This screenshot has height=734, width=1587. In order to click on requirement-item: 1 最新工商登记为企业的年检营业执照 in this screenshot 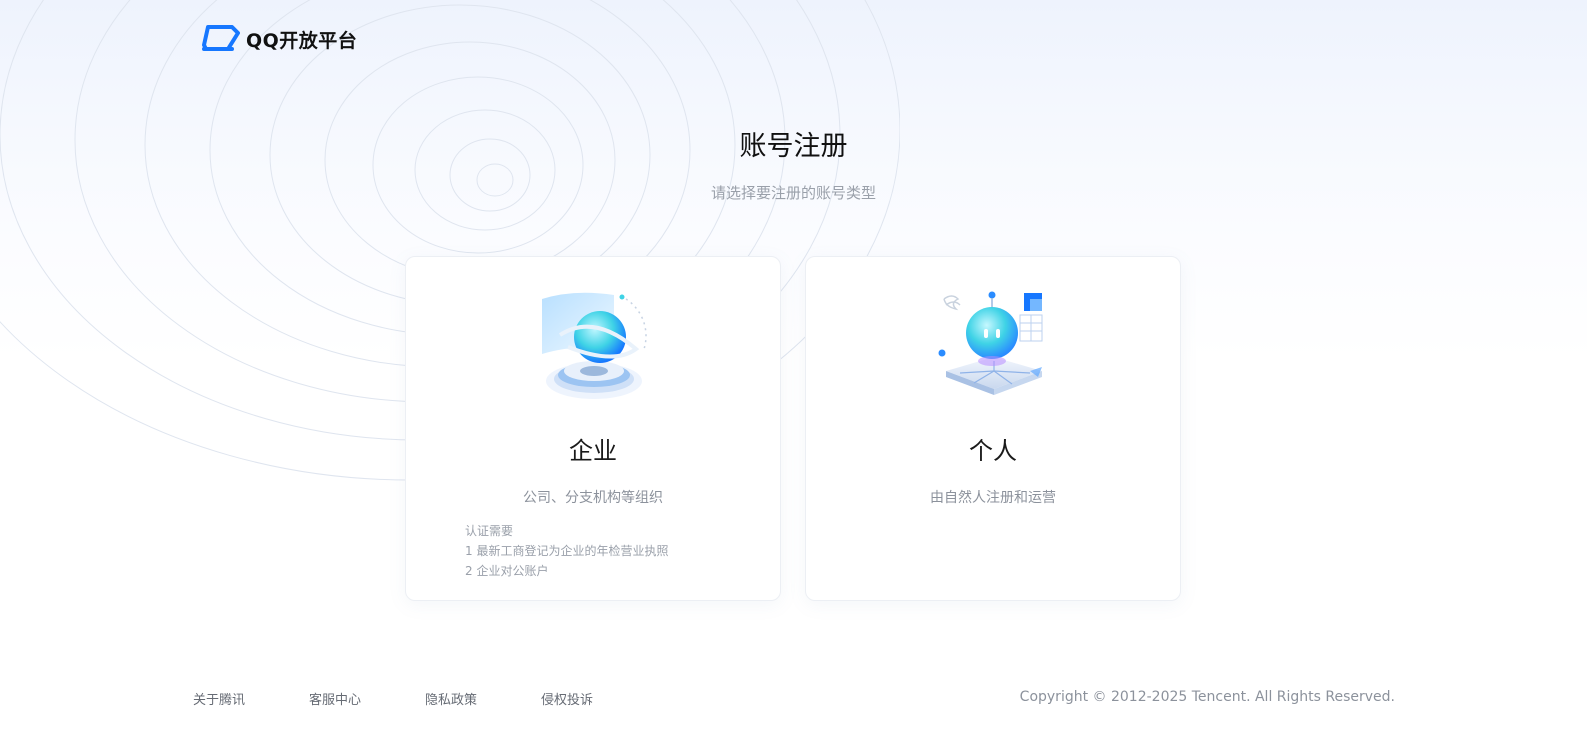, I will do `click(567, 551)`.